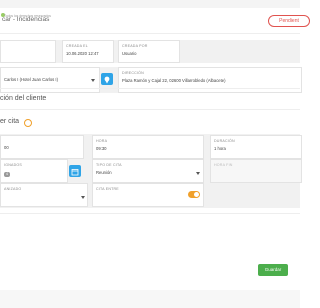  What do you see at coordinates (148, 147) in the screenshot?
I see `hour-field: HORA 09:30` at bounding box center [148, 147].